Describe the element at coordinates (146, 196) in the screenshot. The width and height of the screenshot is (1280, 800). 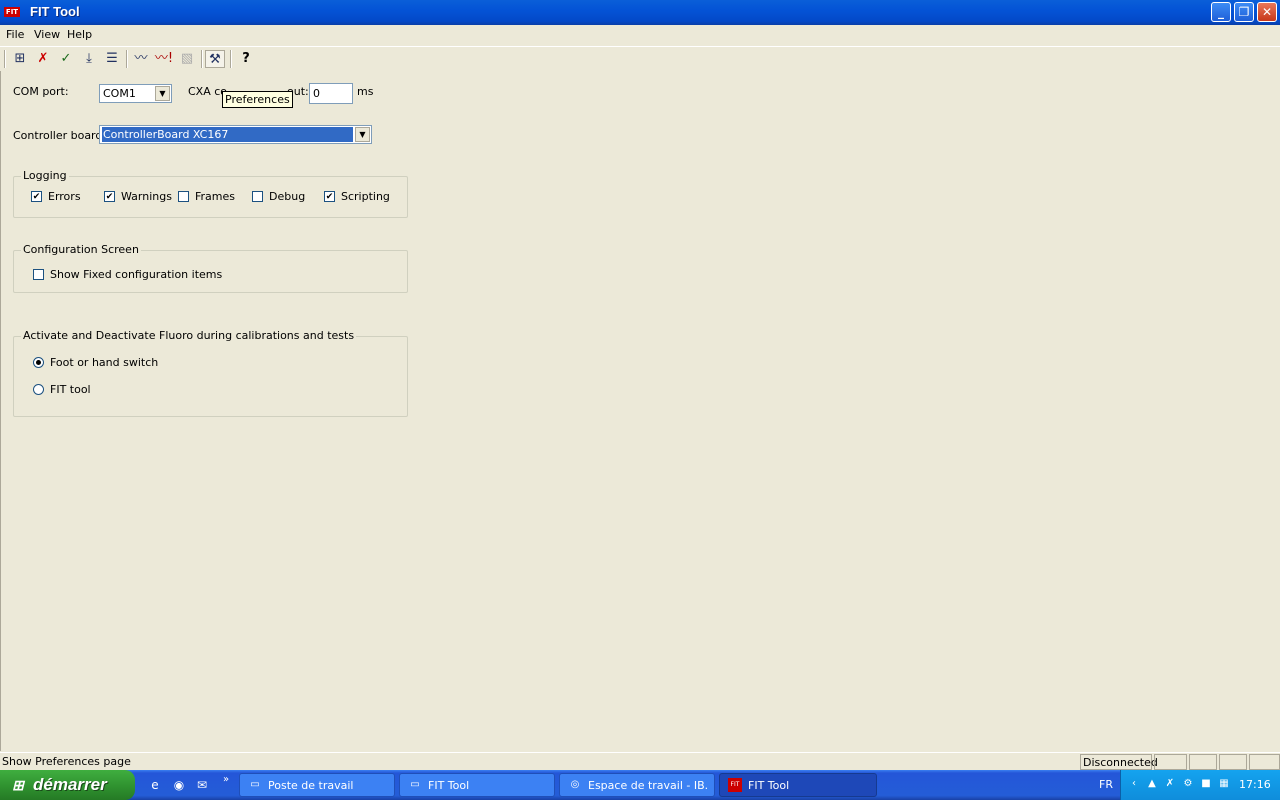
I see `warnings-label: Warnings` at that location.